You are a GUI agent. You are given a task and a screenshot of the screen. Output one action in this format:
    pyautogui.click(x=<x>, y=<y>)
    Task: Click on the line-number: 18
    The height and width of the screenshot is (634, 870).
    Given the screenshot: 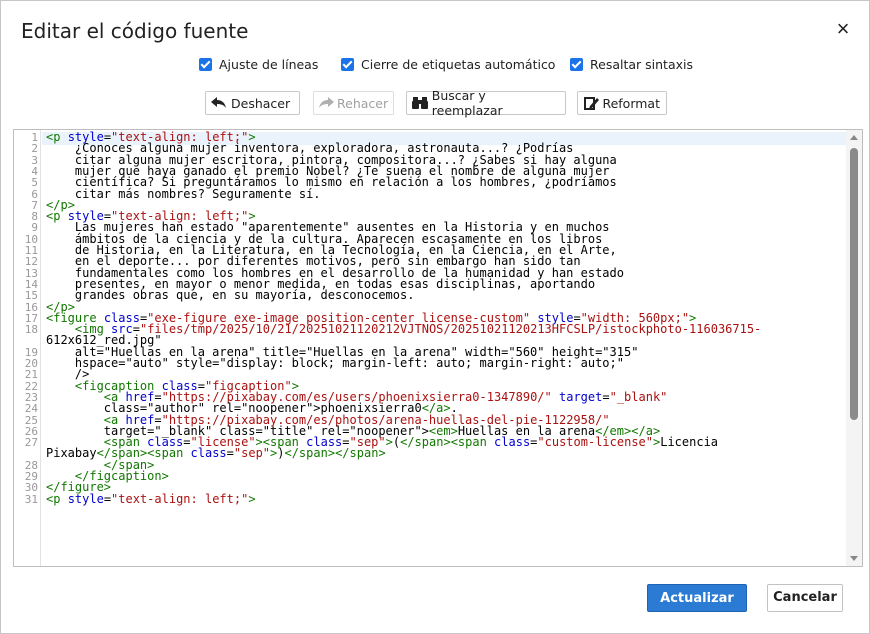 What is the action you would take?
    pyautogui.click(x=31, y=330)
    